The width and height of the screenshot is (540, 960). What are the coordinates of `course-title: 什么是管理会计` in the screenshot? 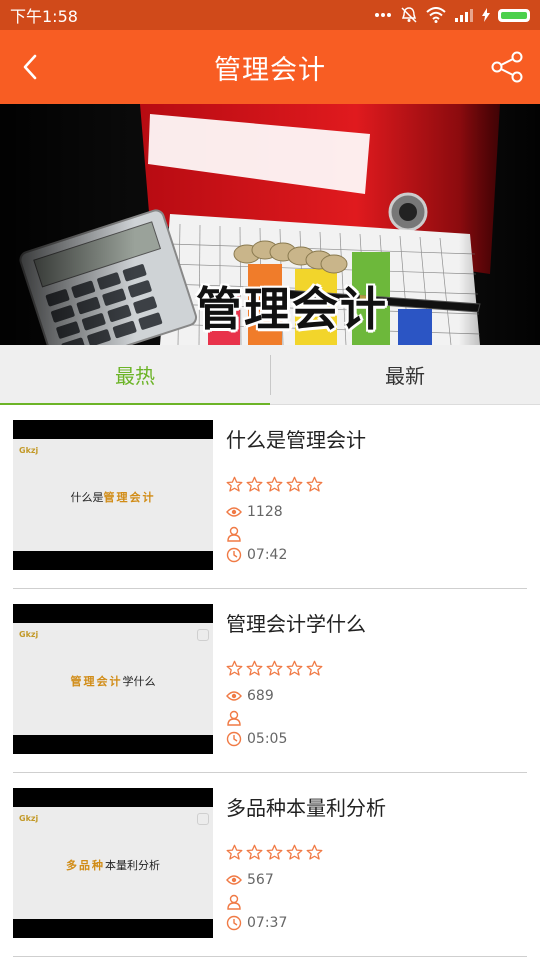 It's located at (296, 440).